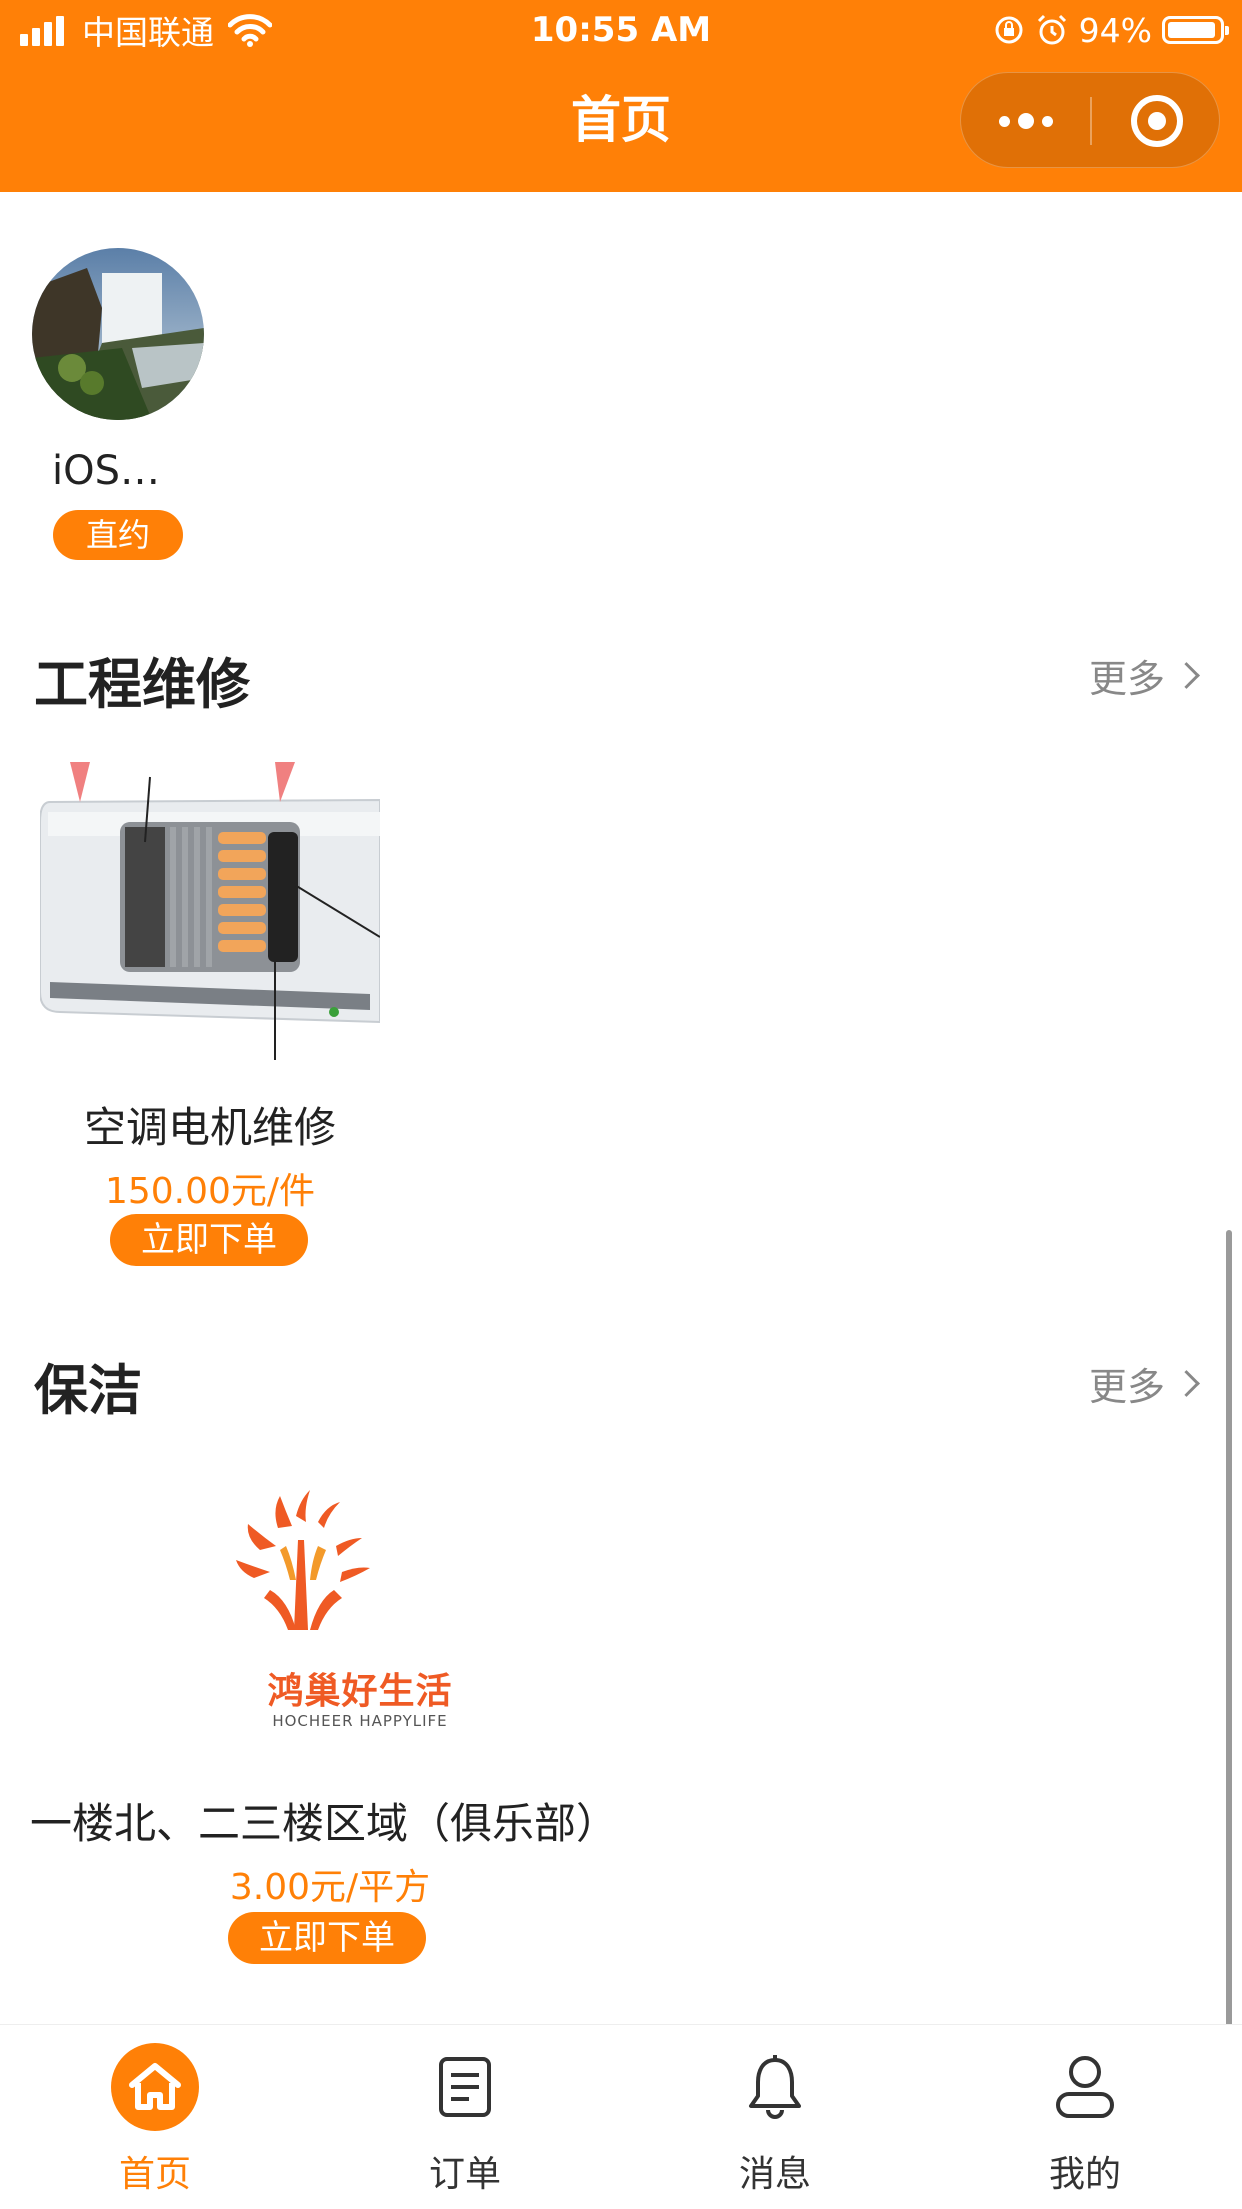  What do you see at coordinates (621, 96) in the screenshot?
I see `header: 中国联通 10:55 AM 94% 首页` at bounding box center [621, 96].